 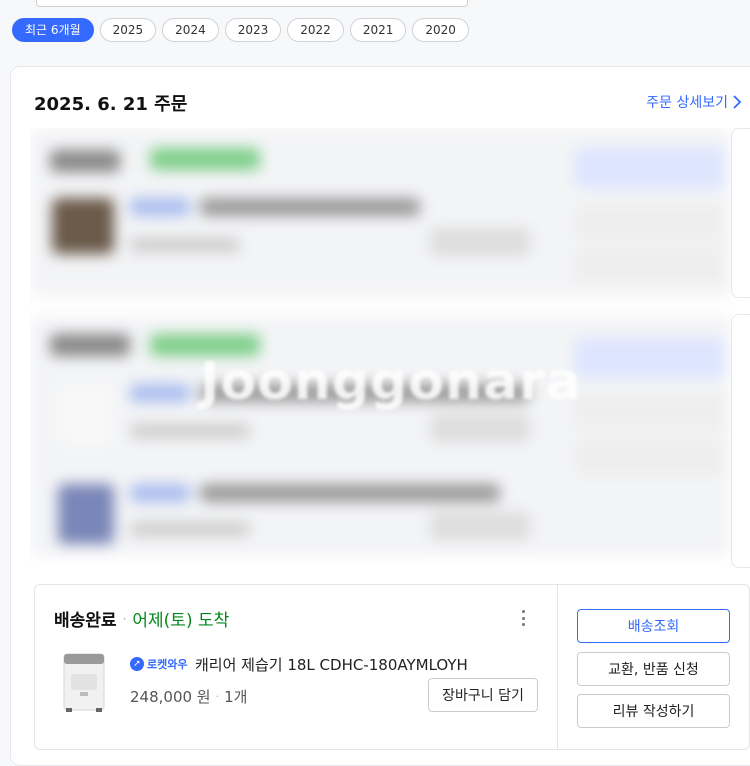 I want to click on rocket-icon: ➚, so click(x=137, y=664).